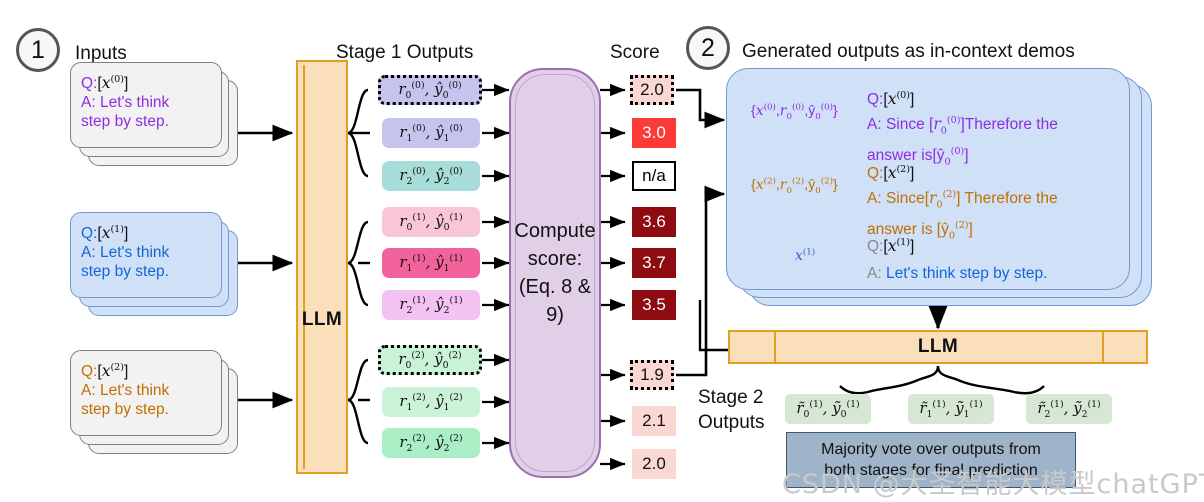 The width and height of the screenshot is (1204, 502). I want to click on llm-bar-stage2: LLM, so click(938, 347).